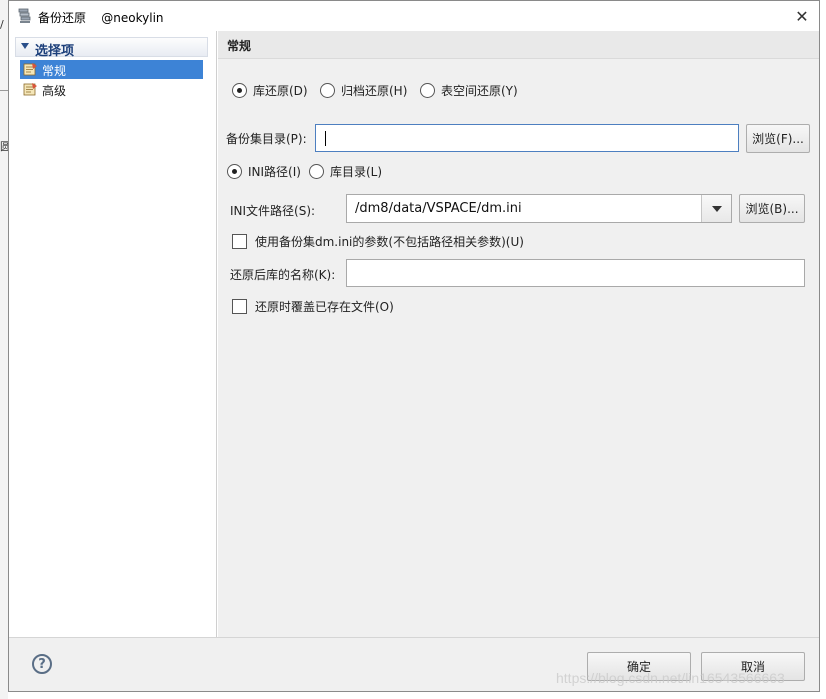  Describe the element at coordinates (389, 241) in the screenshot. I see `checkbox-label: 使用备份集dm.ini的参数(不包括路径相关参数)(U)` at that location.